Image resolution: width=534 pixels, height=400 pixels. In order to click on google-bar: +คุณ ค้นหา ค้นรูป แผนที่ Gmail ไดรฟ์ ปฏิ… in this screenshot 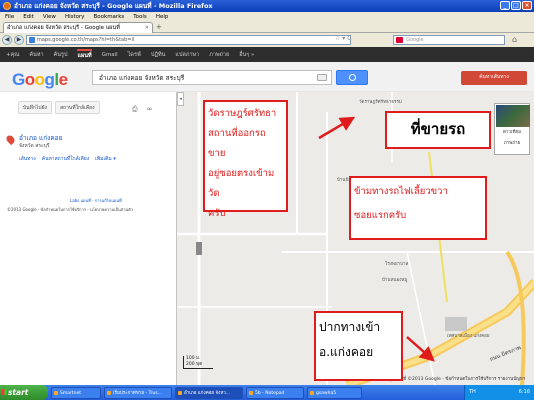, I will do `click(267, 54)`.